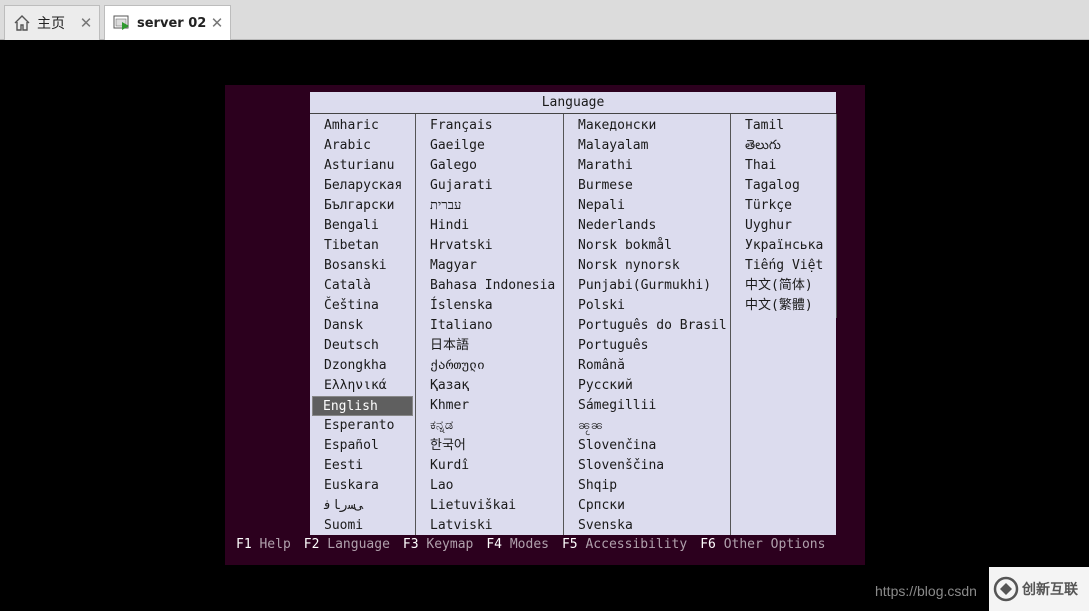 The width and height of the screenshot is (1089, 611). Describe the element at coordinates (767, 226) in the screenshot. I see `language-option: Uyghur` at that location.